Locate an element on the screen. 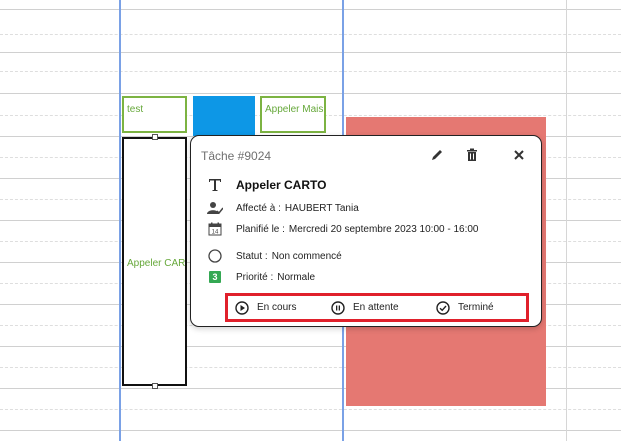  priority-row: 3 Priorité : Normale is located at coordinates (260, 277).